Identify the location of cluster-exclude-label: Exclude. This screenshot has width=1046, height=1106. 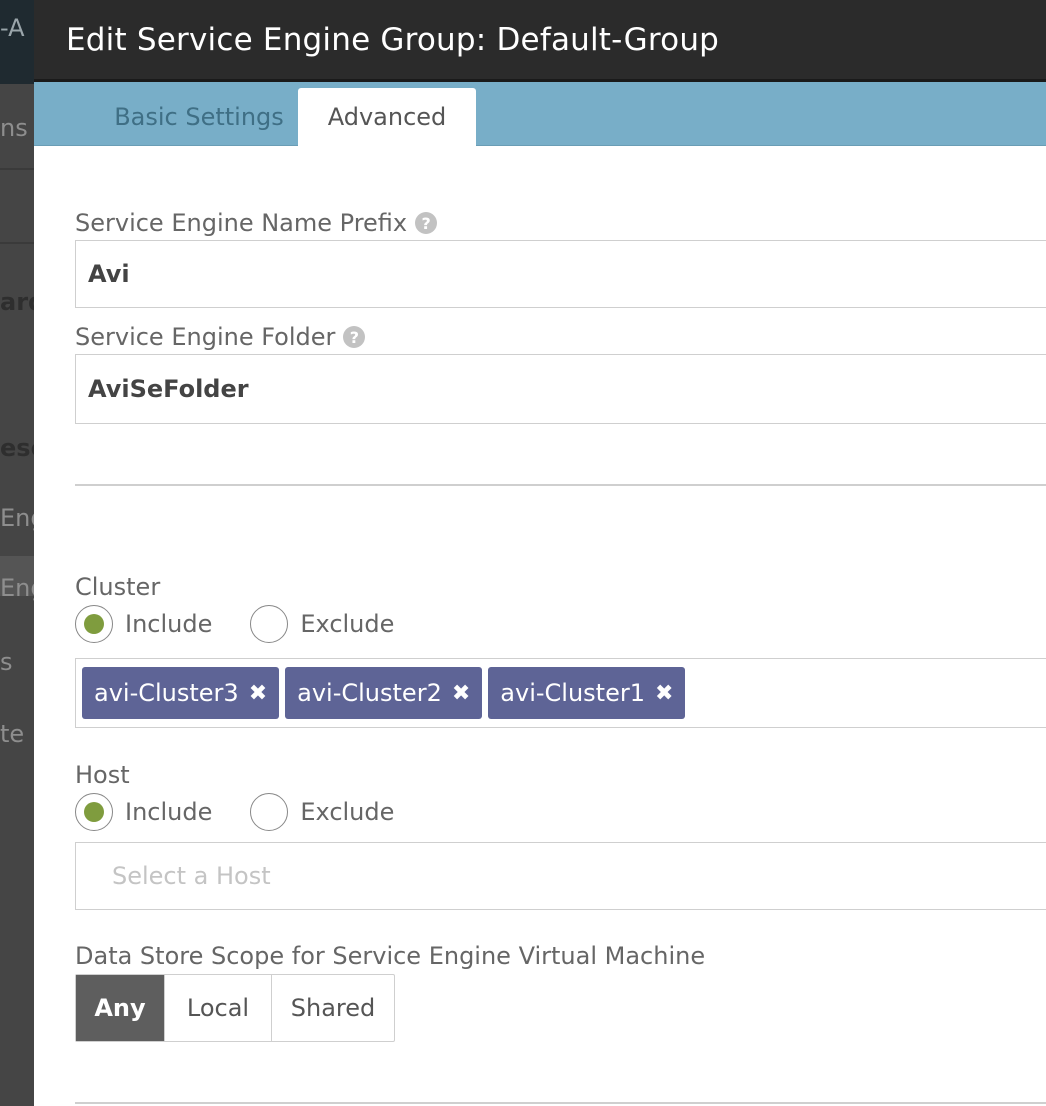
(347, 624).